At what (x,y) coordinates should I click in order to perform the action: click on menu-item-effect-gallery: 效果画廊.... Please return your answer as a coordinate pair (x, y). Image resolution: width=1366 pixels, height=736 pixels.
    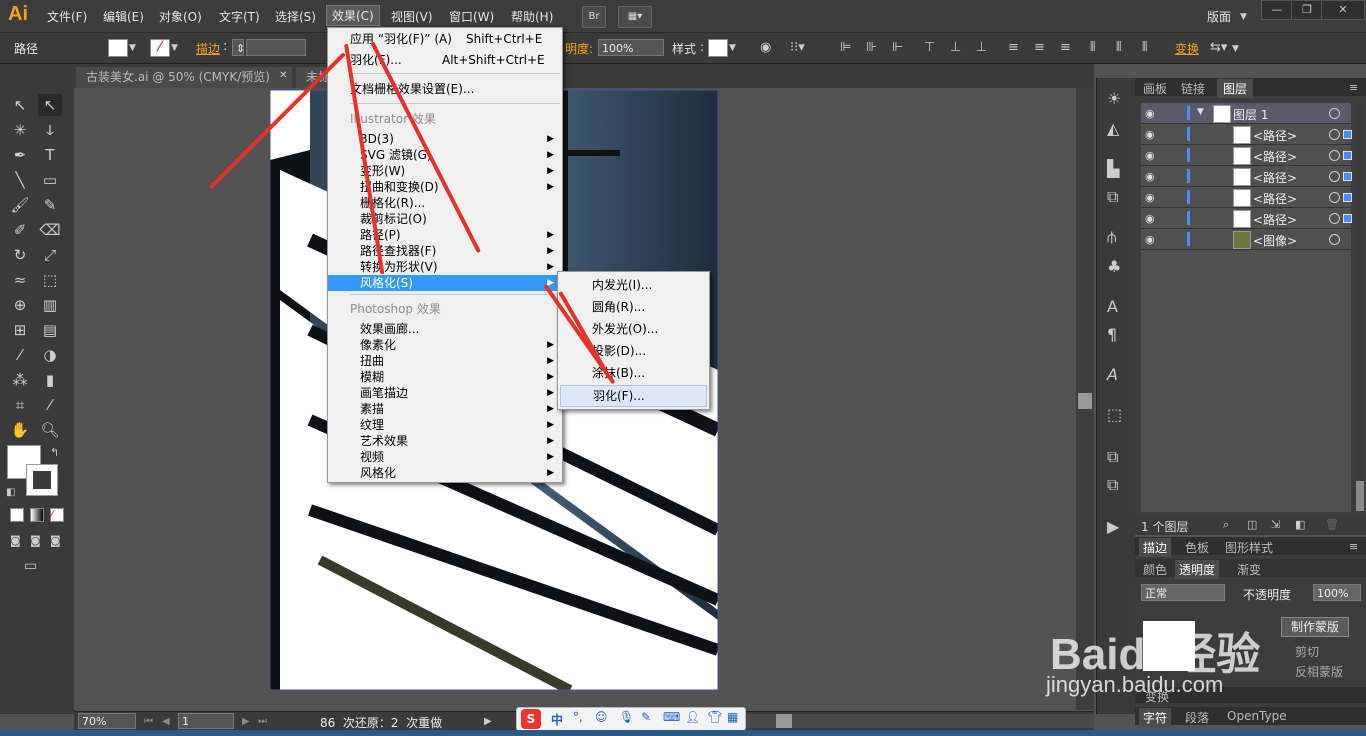
    Looking at the image, I should click on (445, 329).